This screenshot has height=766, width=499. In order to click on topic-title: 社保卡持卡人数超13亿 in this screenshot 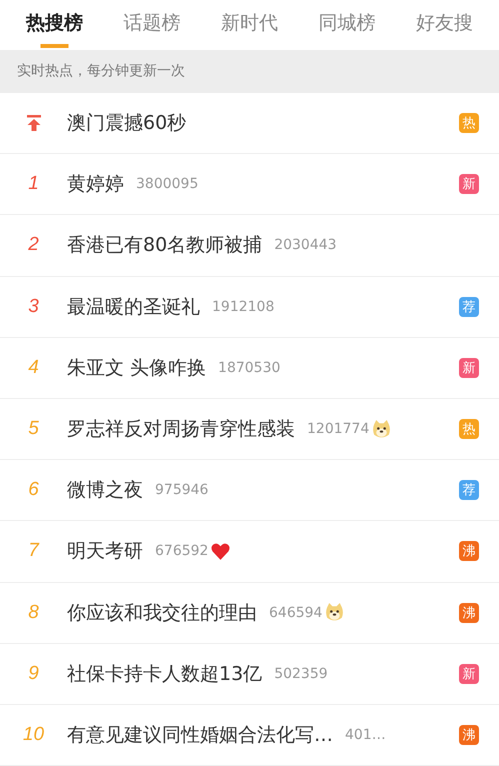, I will do `click(164, 674)`.